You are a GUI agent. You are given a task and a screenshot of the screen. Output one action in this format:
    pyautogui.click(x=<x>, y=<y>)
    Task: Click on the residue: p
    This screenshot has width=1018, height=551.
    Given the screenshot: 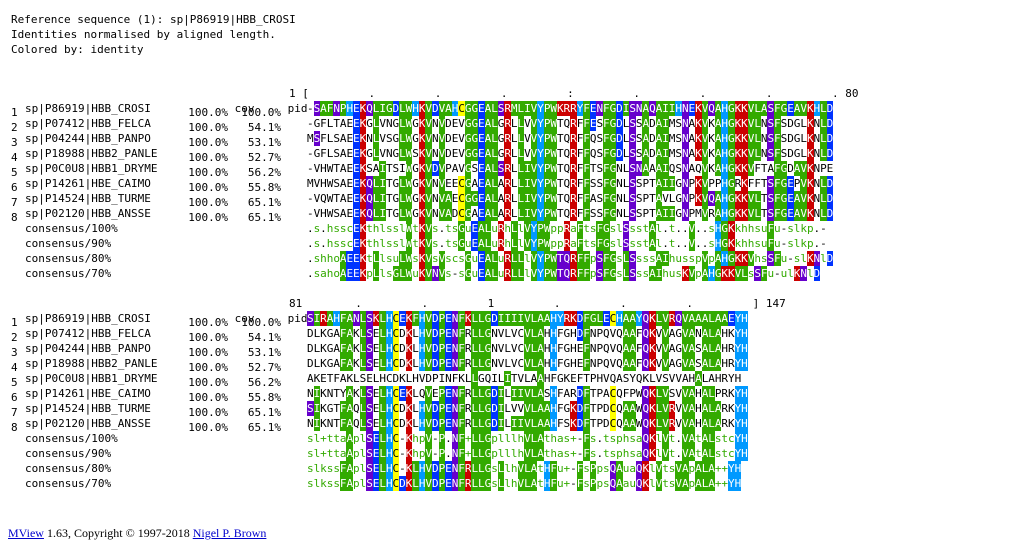 What is the action you would take?
    pyautogui.click(x=600, y=468)
    